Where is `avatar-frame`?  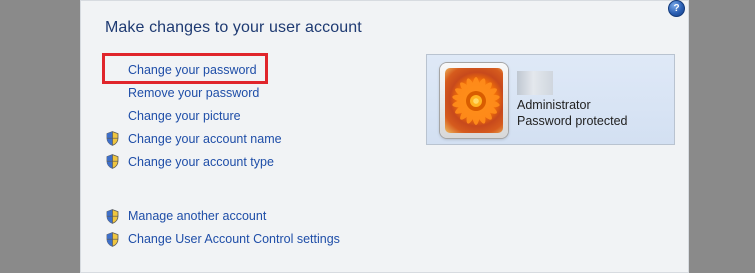
avatar-frame is located at coordinates (474, 100).